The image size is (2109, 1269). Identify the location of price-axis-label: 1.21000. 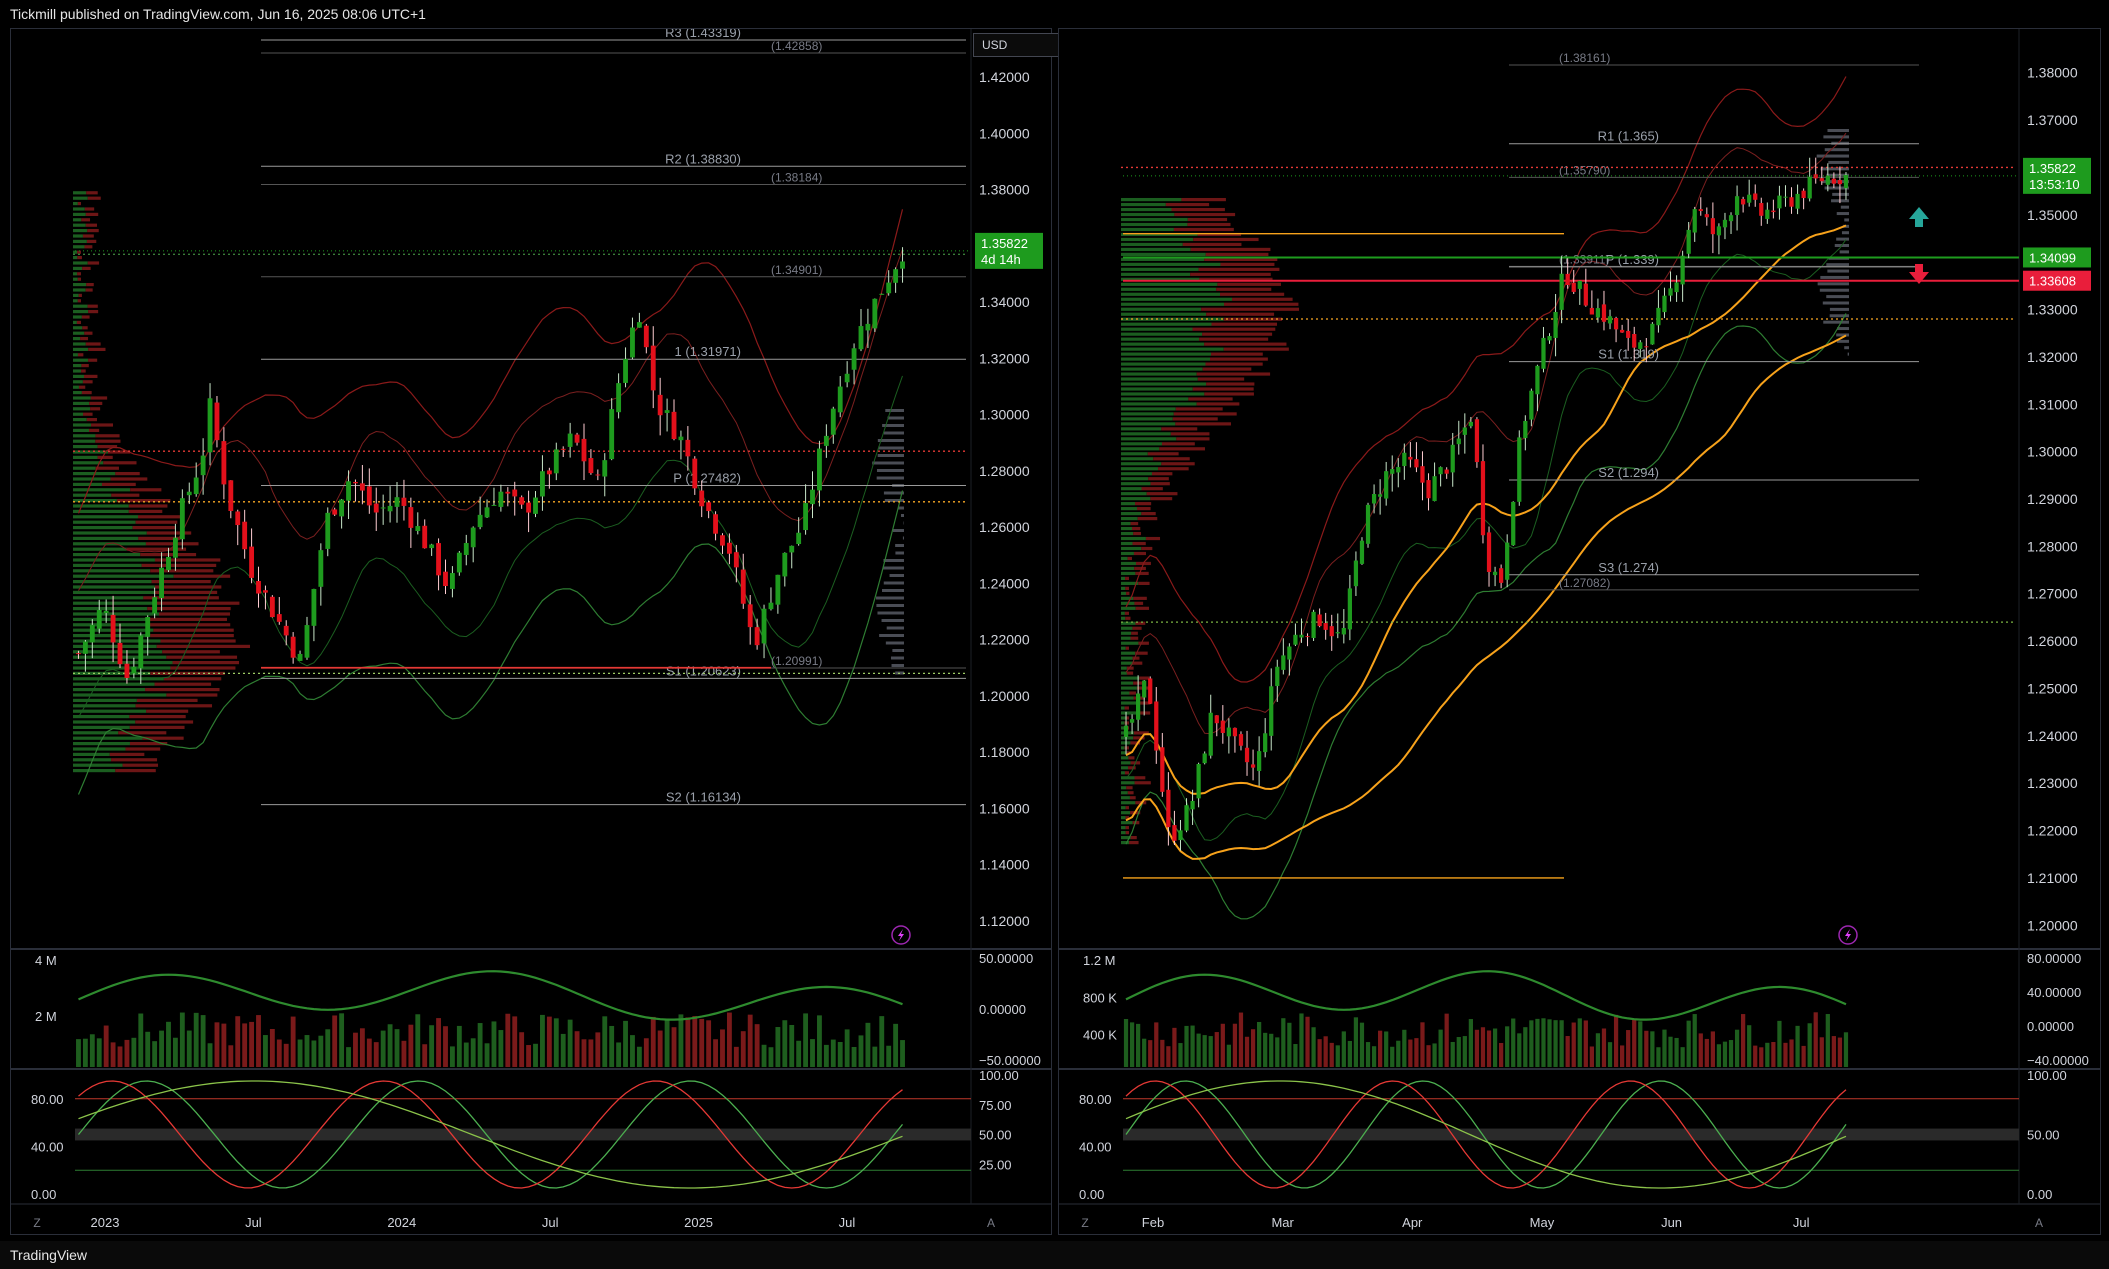
(2052, 878).